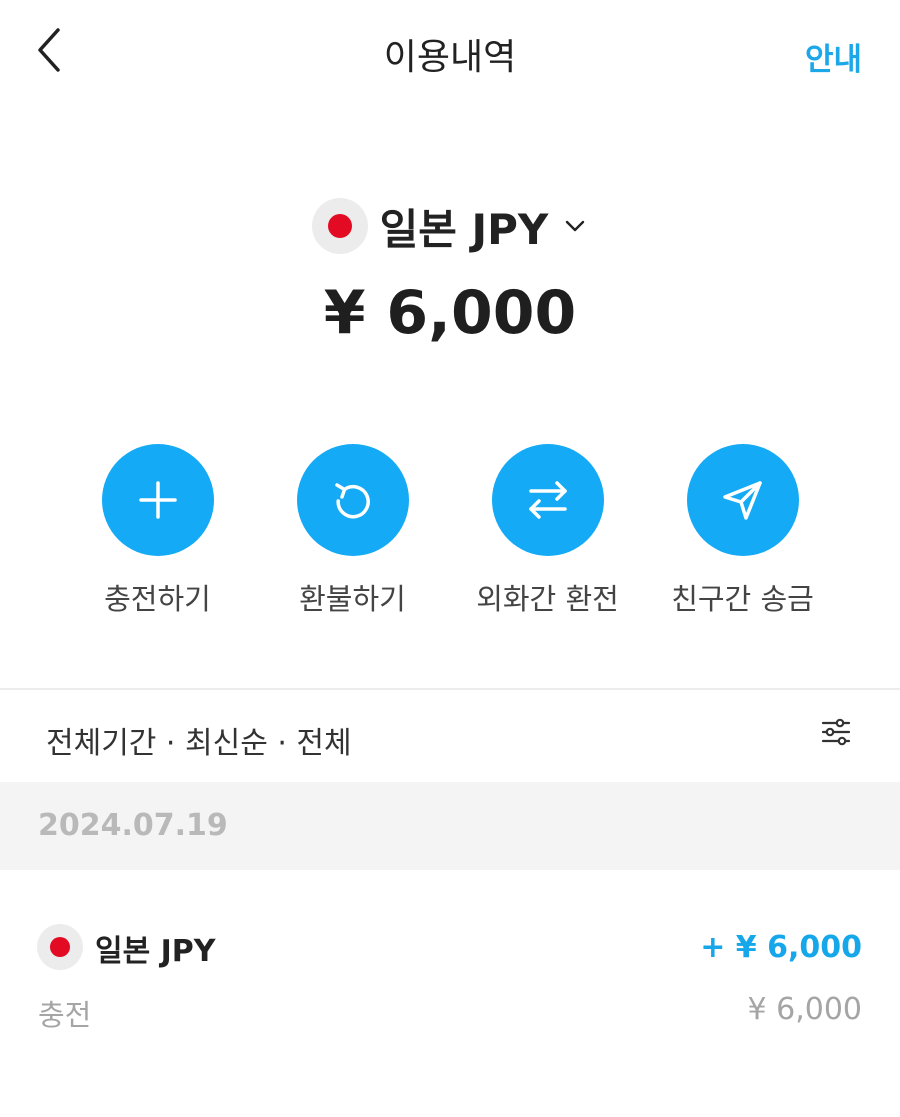 Image resolution: width=900 pixels, height=1117 pixels. I want to click on currency-name: 일본 JPY, so click(464, 229).